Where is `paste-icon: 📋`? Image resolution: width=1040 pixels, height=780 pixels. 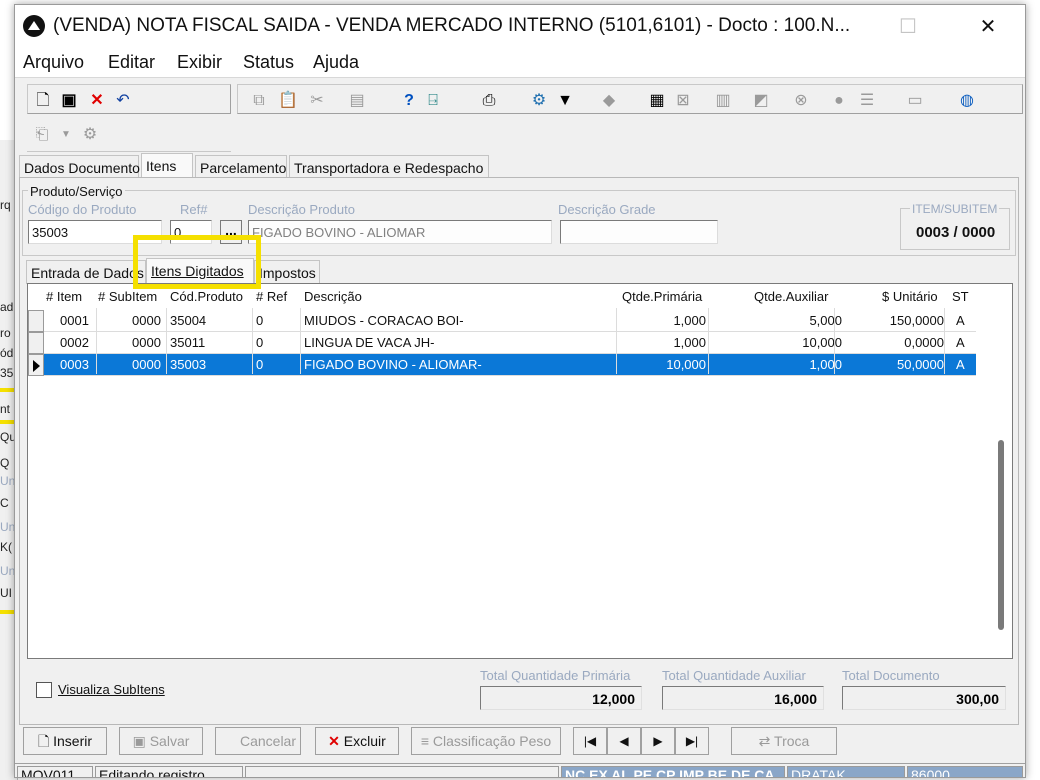
paste-icon: 📋 is located at coordinates (288, 101).